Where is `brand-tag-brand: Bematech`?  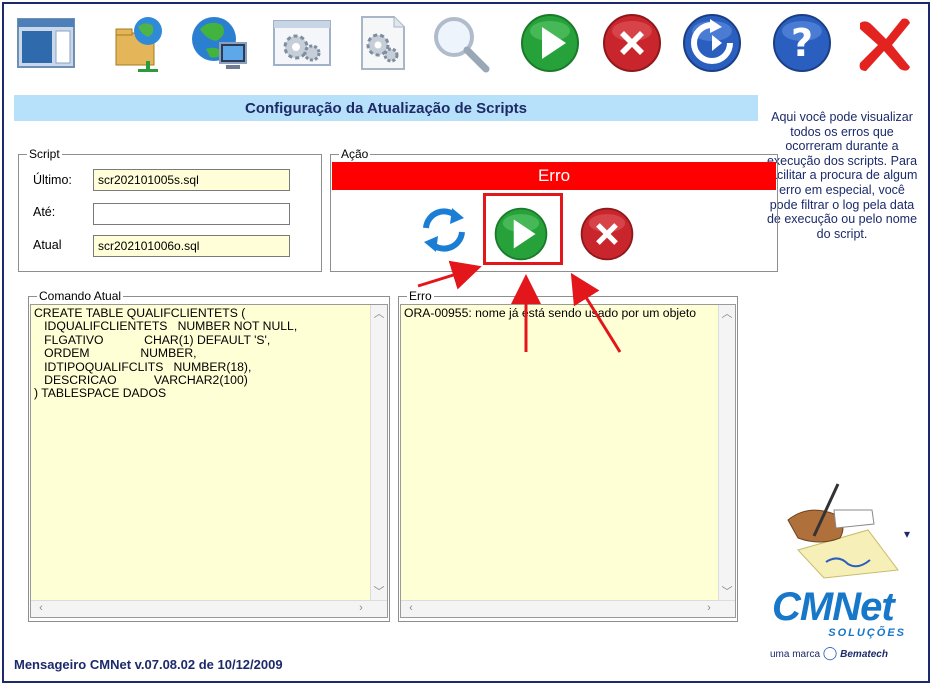
brand-tag-brand: Bematech is located at coordinates (864, 654).